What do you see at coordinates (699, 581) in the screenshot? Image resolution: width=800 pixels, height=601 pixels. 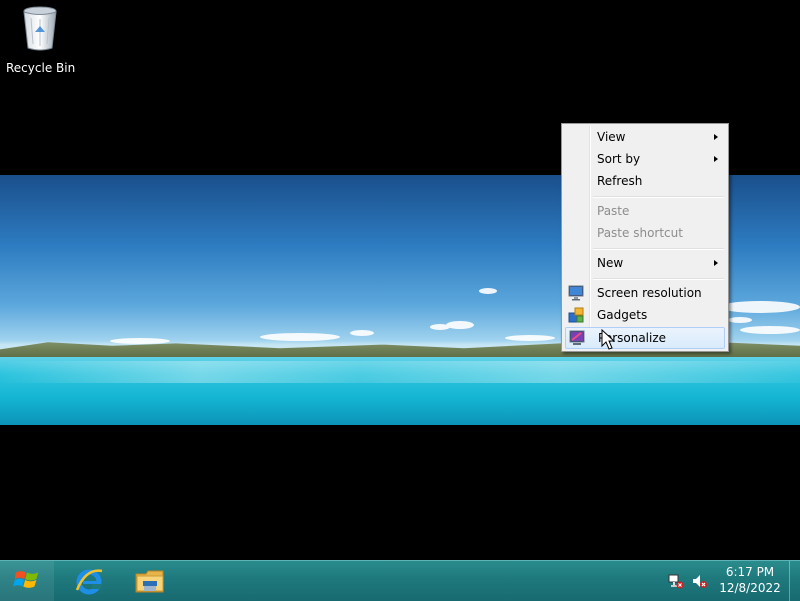 I see `volume-muted-icon` at bounding box center [699, 581].